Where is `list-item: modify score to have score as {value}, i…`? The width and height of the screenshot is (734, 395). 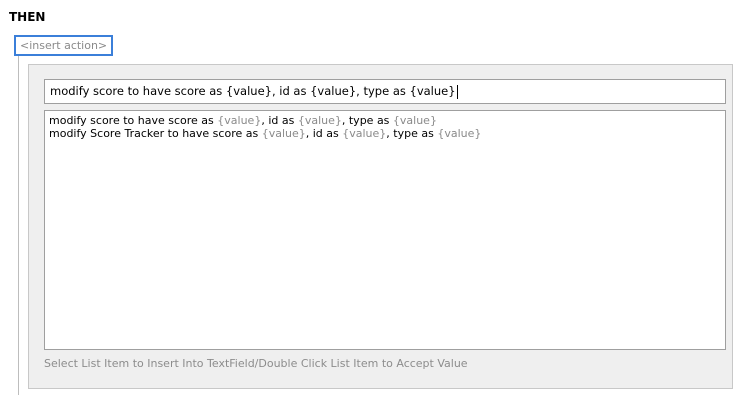 list-item: modify score to have score as {value}, i… is located at coordinates (385, 120).